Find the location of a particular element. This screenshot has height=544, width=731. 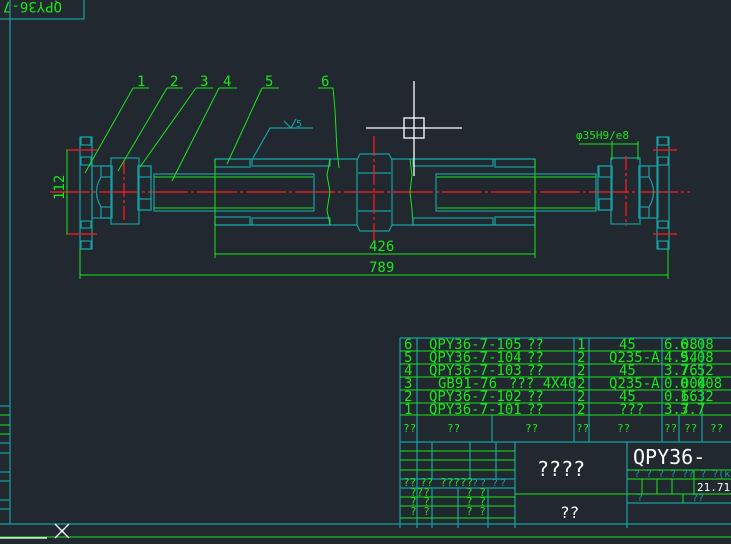

balloon-3: 3 is located at coordinates (204, 82).